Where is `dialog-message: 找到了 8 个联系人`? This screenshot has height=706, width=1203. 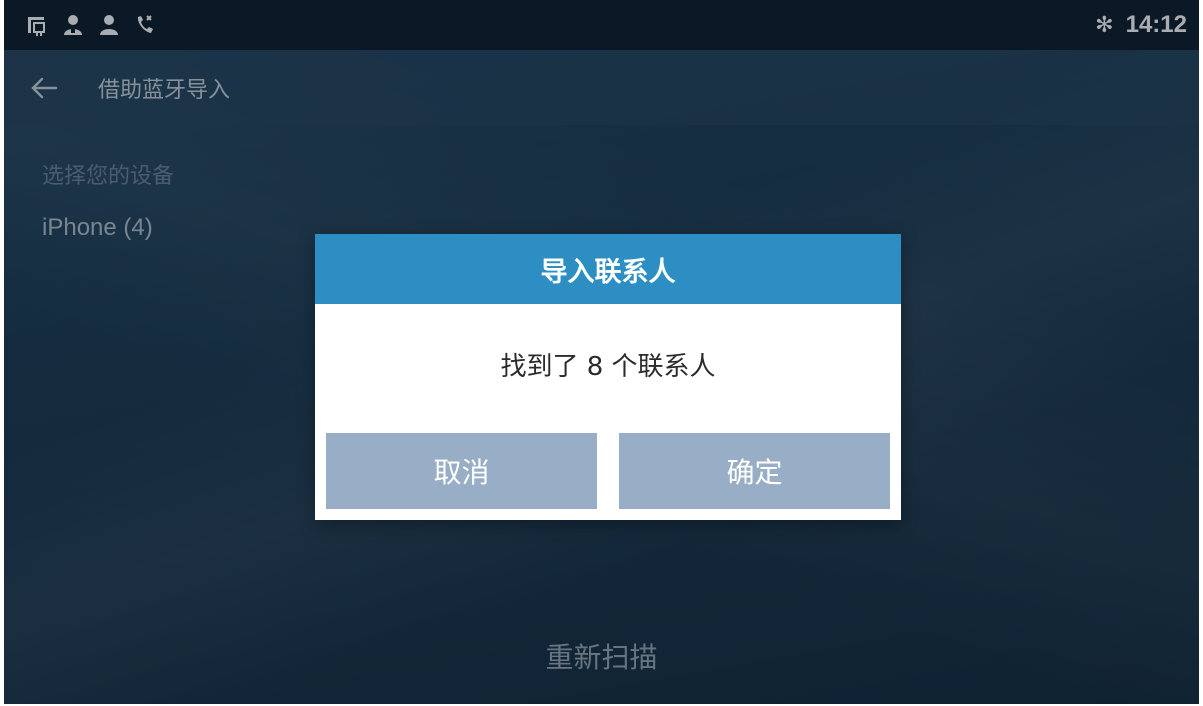 dialog-message: 找到了 8 个联系人 is located at coordinates (608, 366).